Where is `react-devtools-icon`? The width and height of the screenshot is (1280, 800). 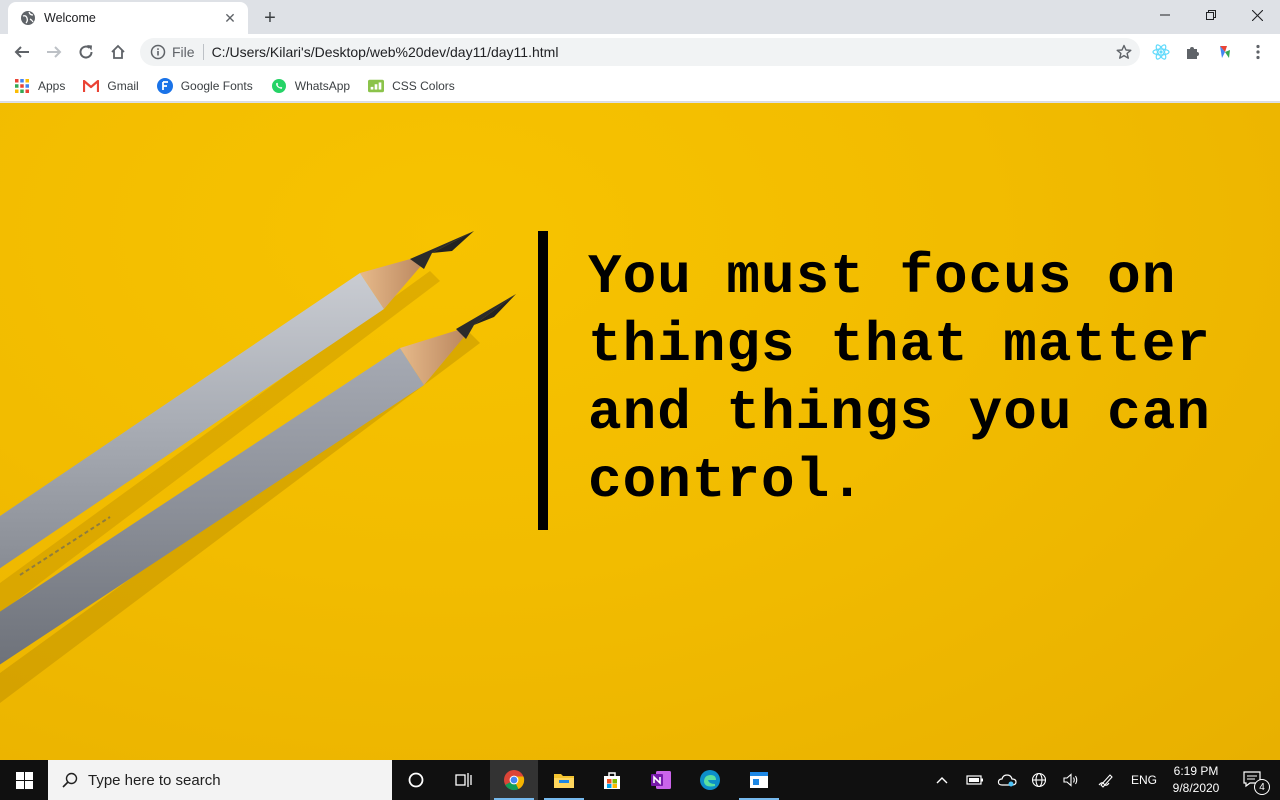 react-devtools-icon is located at coordinates (1161, 52).